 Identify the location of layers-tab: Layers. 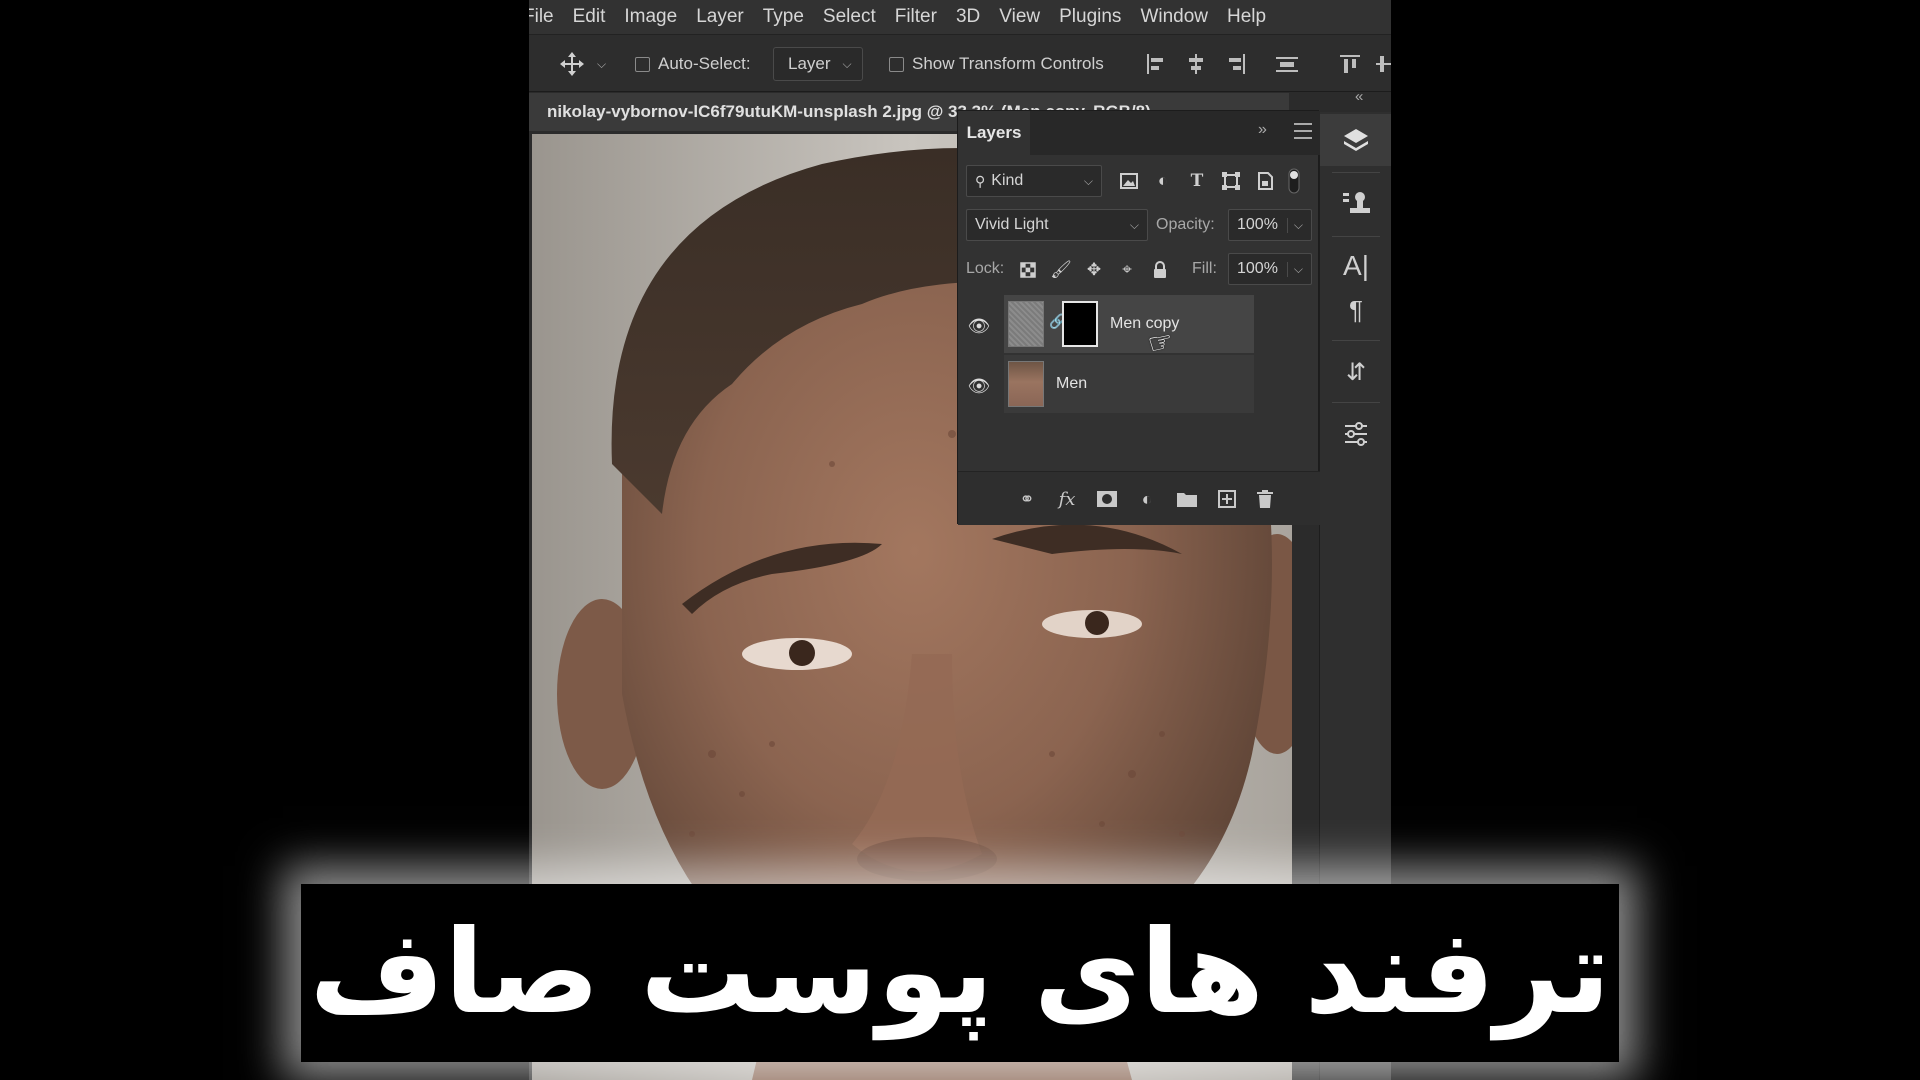
(994, 133).